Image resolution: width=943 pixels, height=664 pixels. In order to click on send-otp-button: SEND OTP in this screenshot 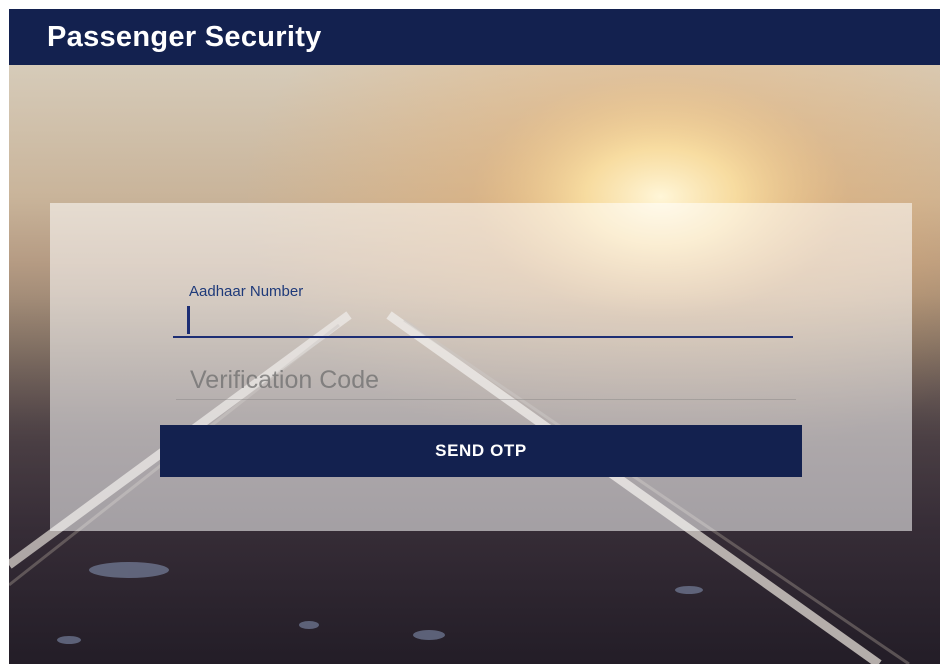, I will do `click(481, 451)`.